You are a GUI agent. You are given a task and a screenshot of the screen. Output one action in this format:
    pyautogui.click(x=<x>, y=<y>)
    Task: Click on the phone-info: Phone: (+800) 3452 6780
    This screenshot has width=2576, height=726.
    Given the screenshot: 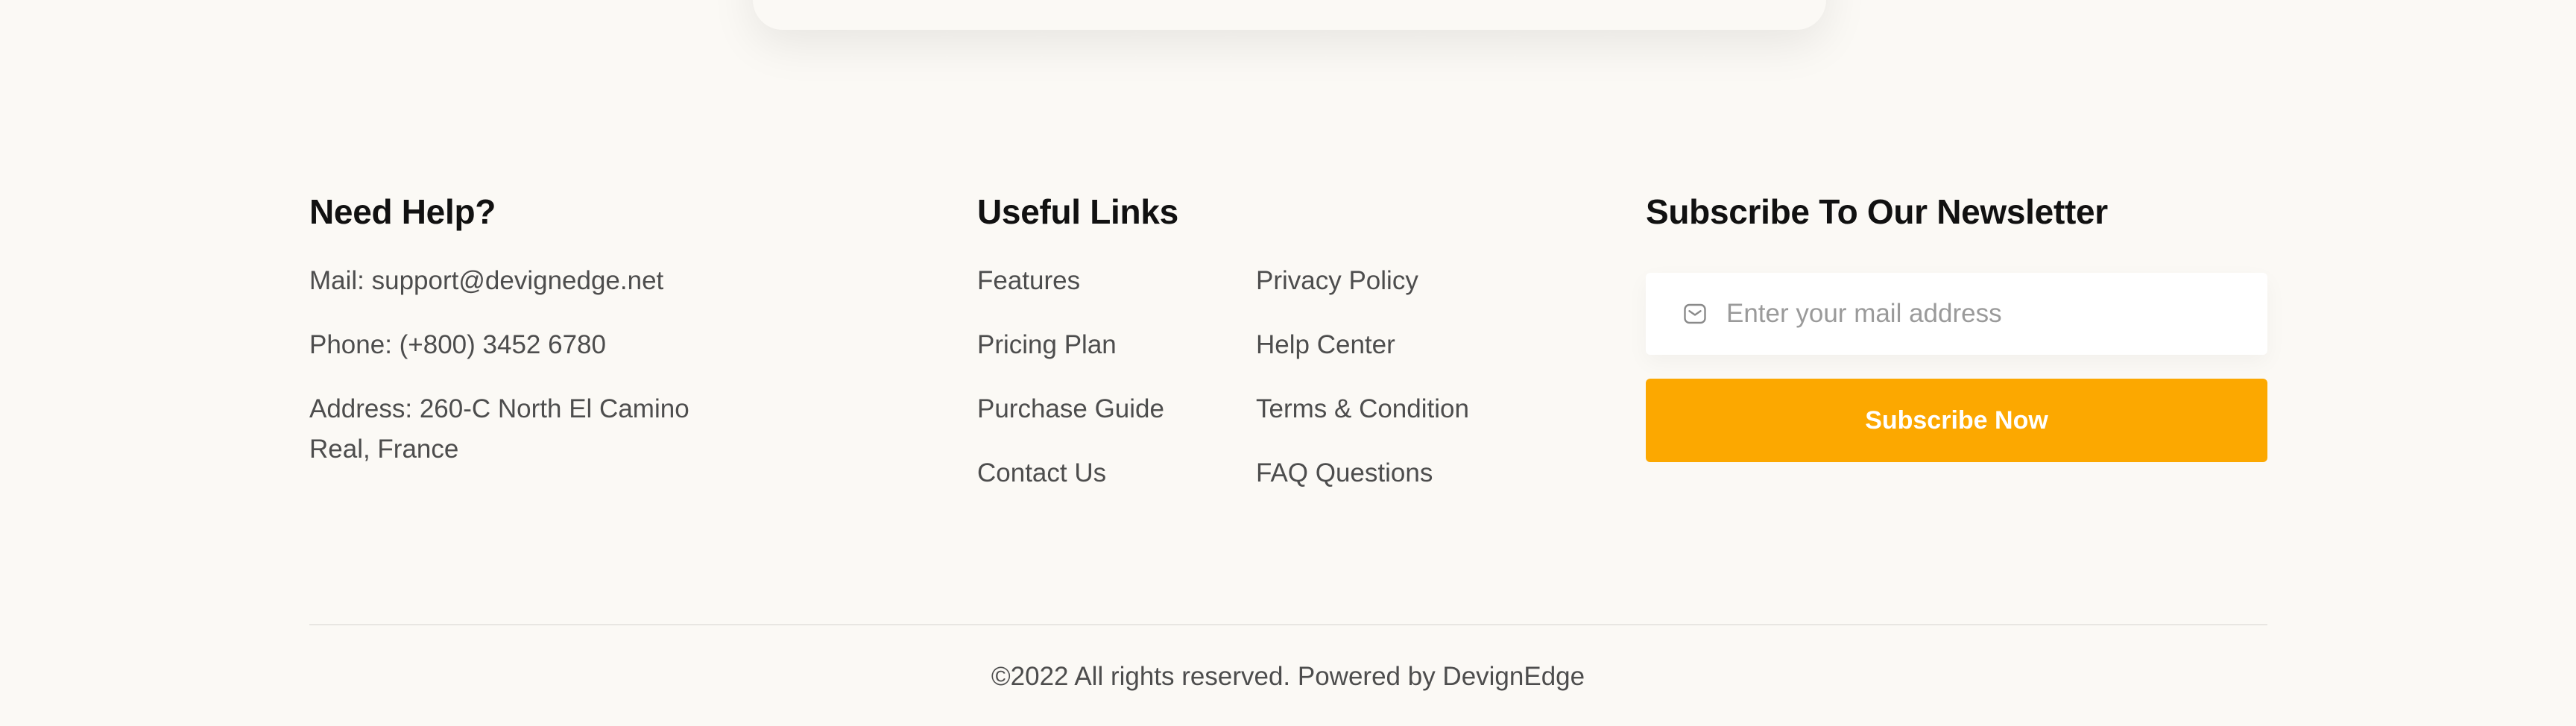 What is the action you would take?
    pyautogui.click(x=457, y=344)
    